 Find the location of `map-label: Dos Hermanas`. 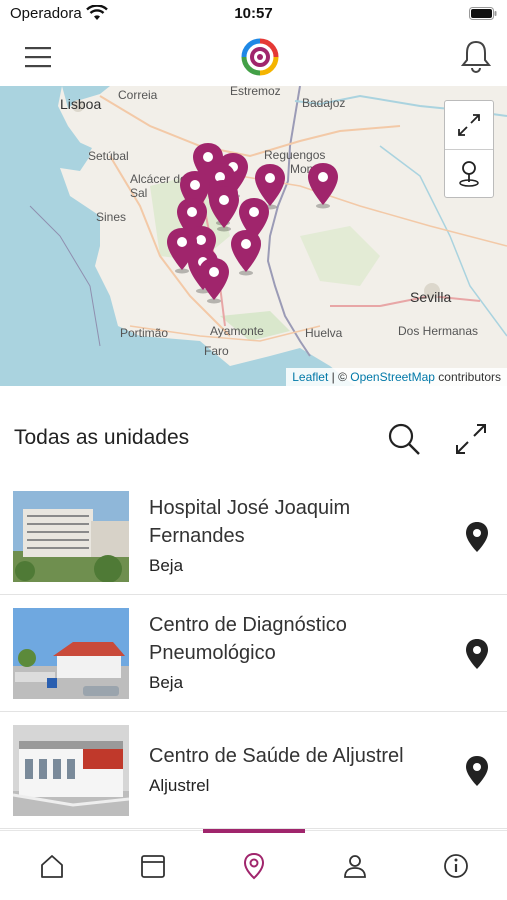

map-label: Dos Hermanas is located at coordinates (438, 331).